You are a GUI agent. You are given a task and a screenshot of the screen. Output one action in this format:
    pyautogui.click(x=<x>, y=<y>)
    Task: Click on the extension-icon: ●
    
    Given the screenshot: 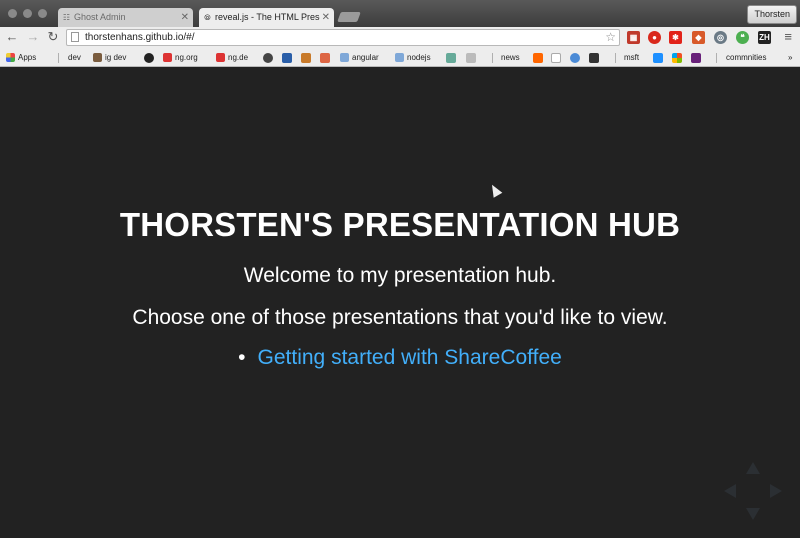 What is the action you would take?
    pyautogui.click(x=654, y=37)
    